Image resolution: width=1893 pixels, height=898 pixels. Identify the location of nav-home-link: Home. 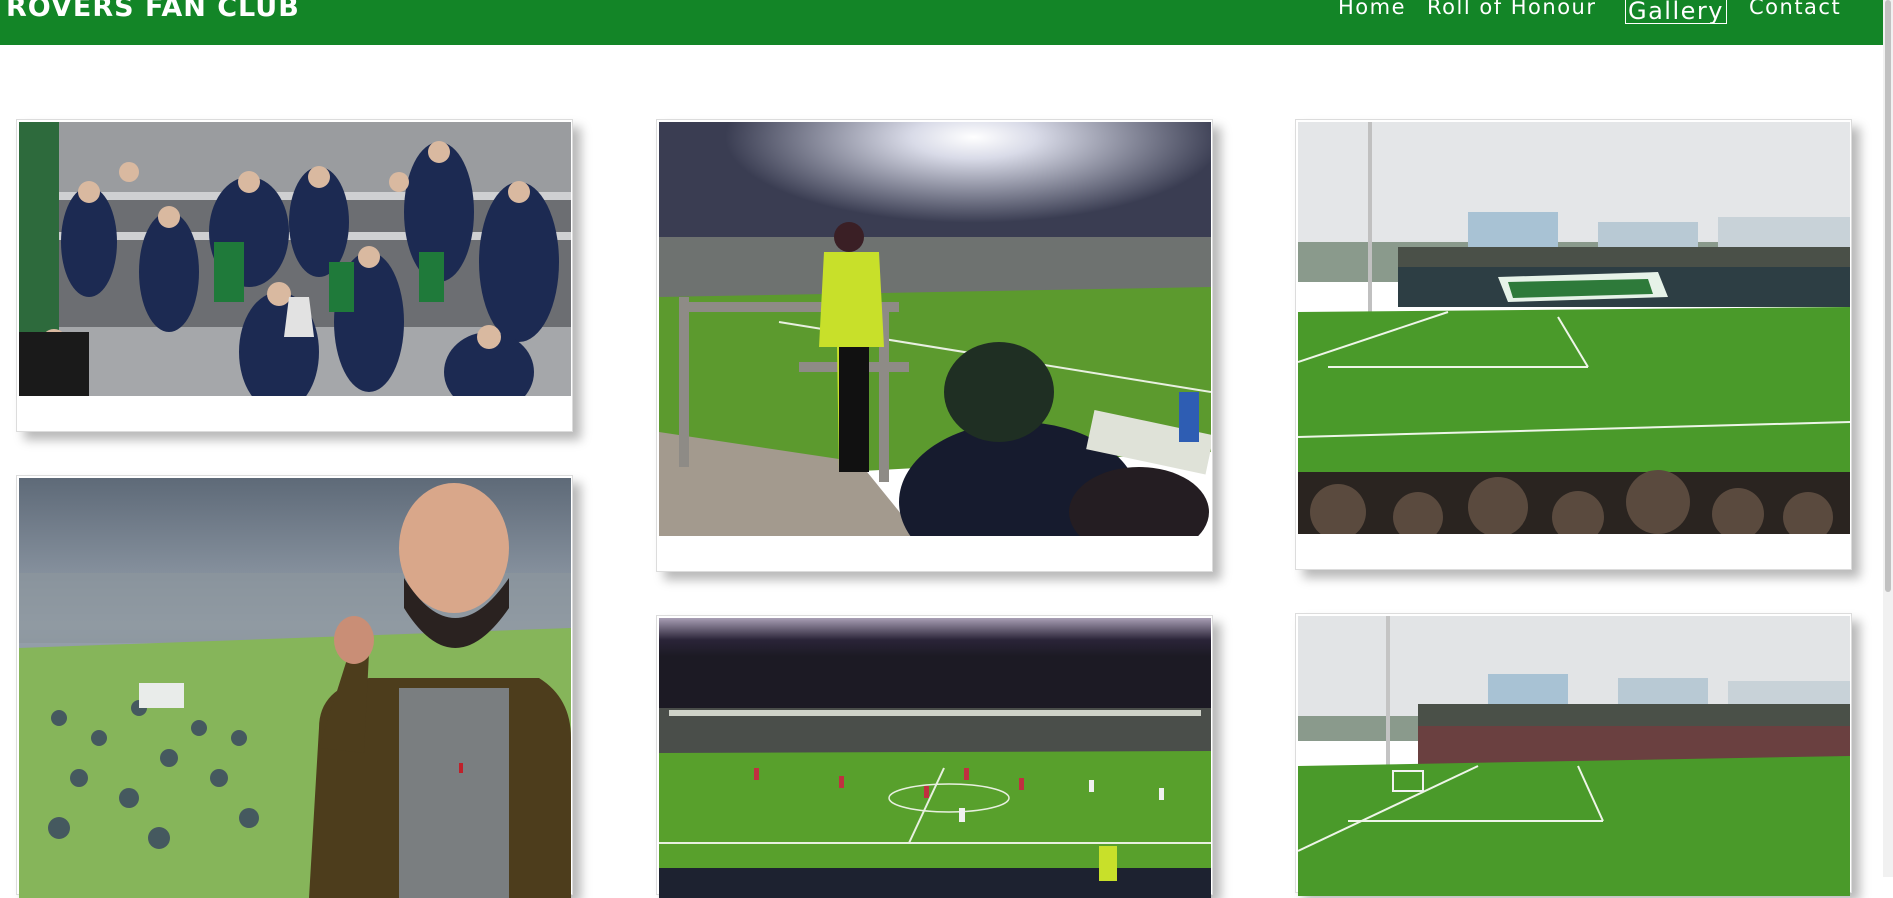
(1372, 9).